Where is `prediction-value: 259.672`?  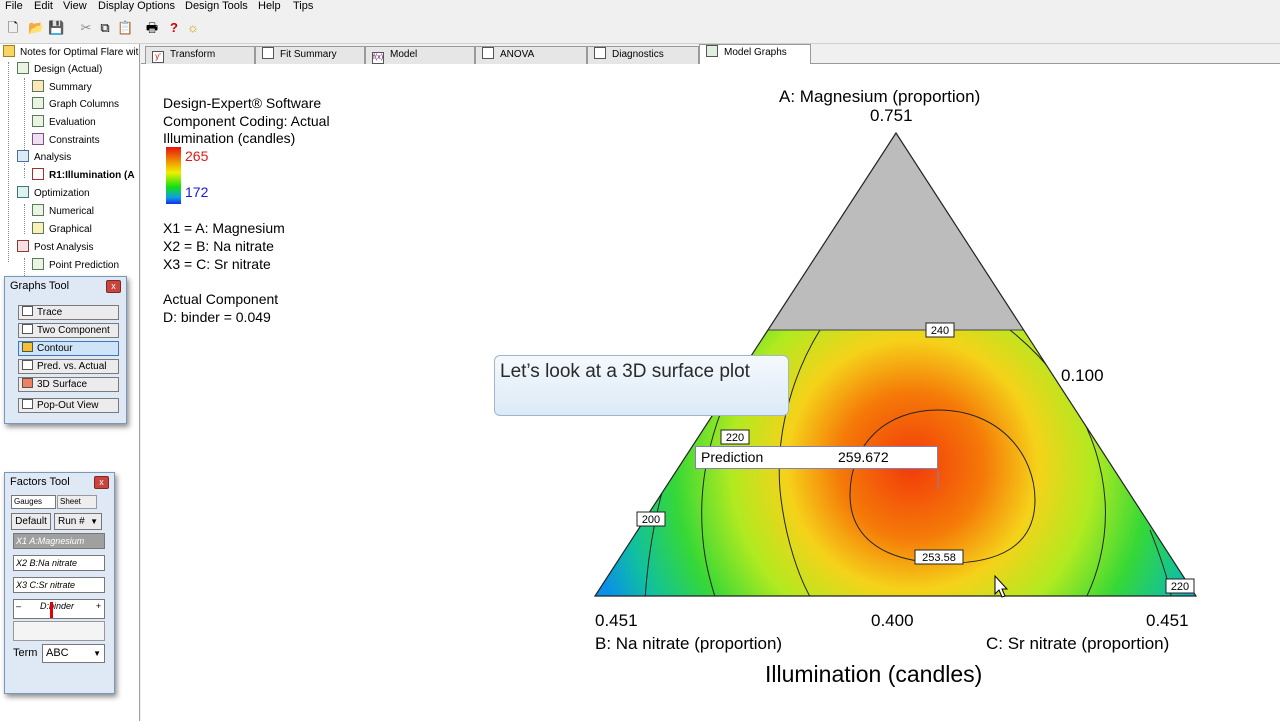 prediction-value: 259.672 is located at coordinates (863, 457).